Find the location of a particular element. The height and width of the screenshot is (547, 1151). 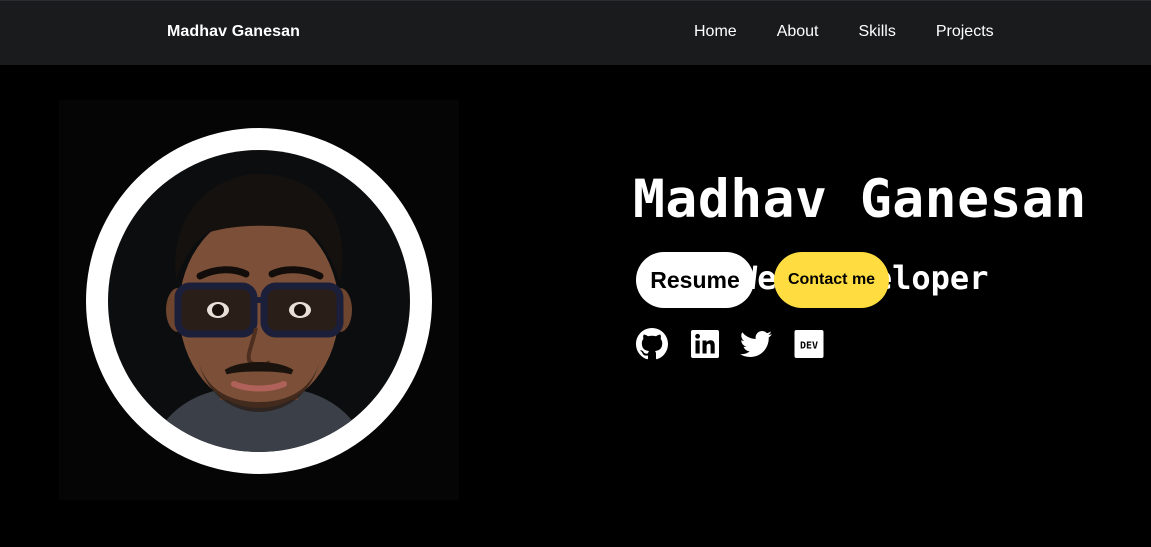

dev-link: DEV is located at coordinates (809, 344).